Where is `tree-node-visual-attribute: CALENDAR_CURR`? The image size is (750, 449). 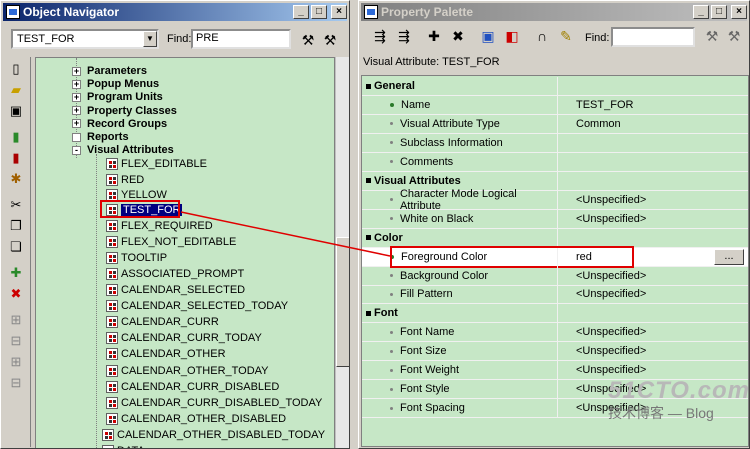
tree-node-visual-attribute: CALENDAR_CURR is located at coordinates (162, 322).